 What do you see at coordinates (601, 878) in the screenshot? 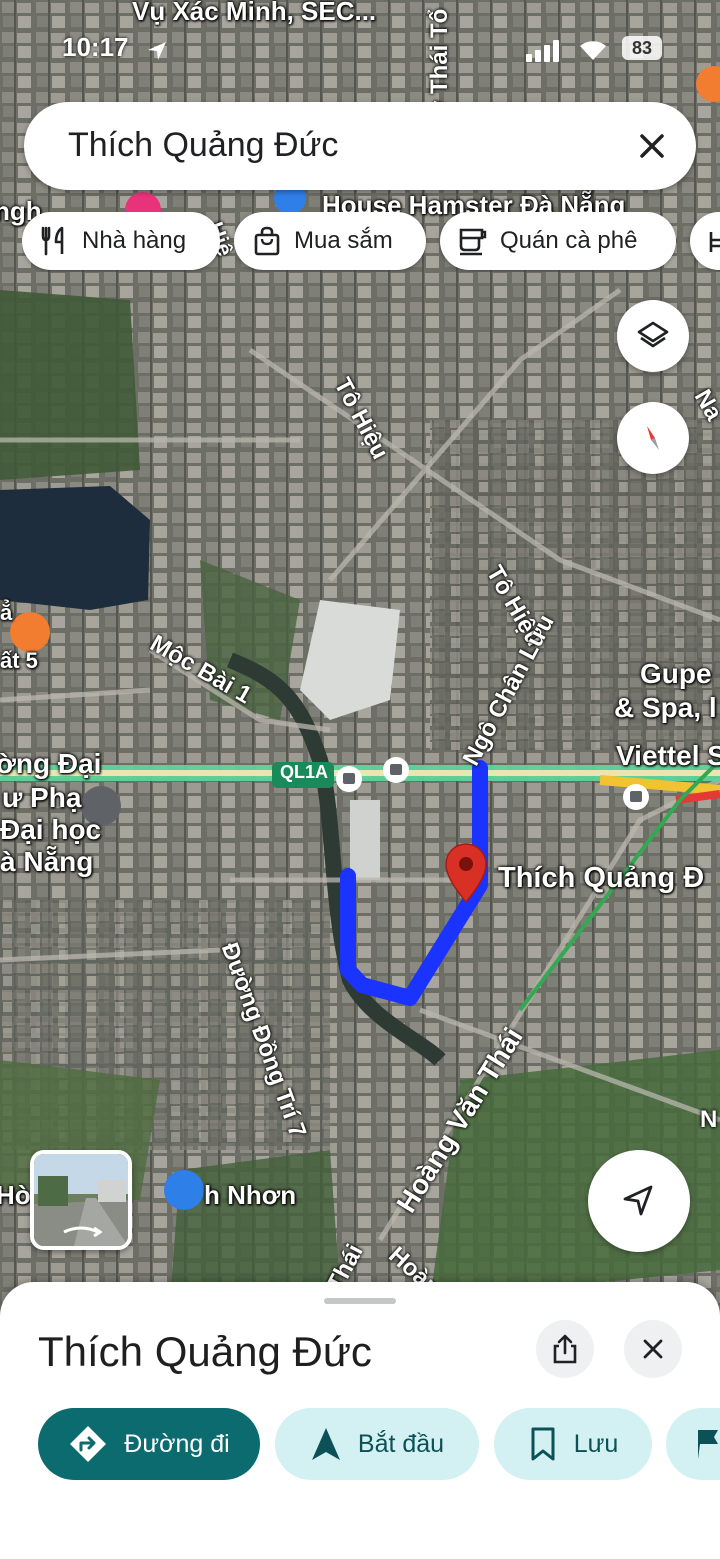
I see `destination-label: Thích Quảng Đ` at bounding box center [601, 878].